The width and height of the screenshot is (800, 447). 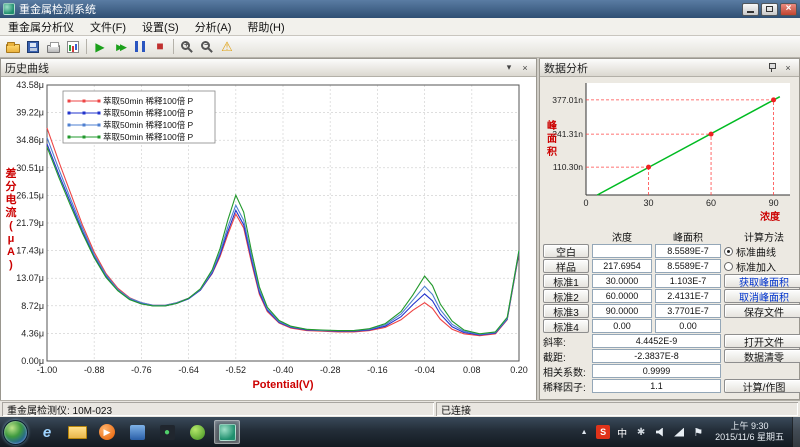 What do you see at coordinates (265, 27) in the screenshot?
I see `menu-item-help: 帮助(H)` at bounding box center [265, 27].